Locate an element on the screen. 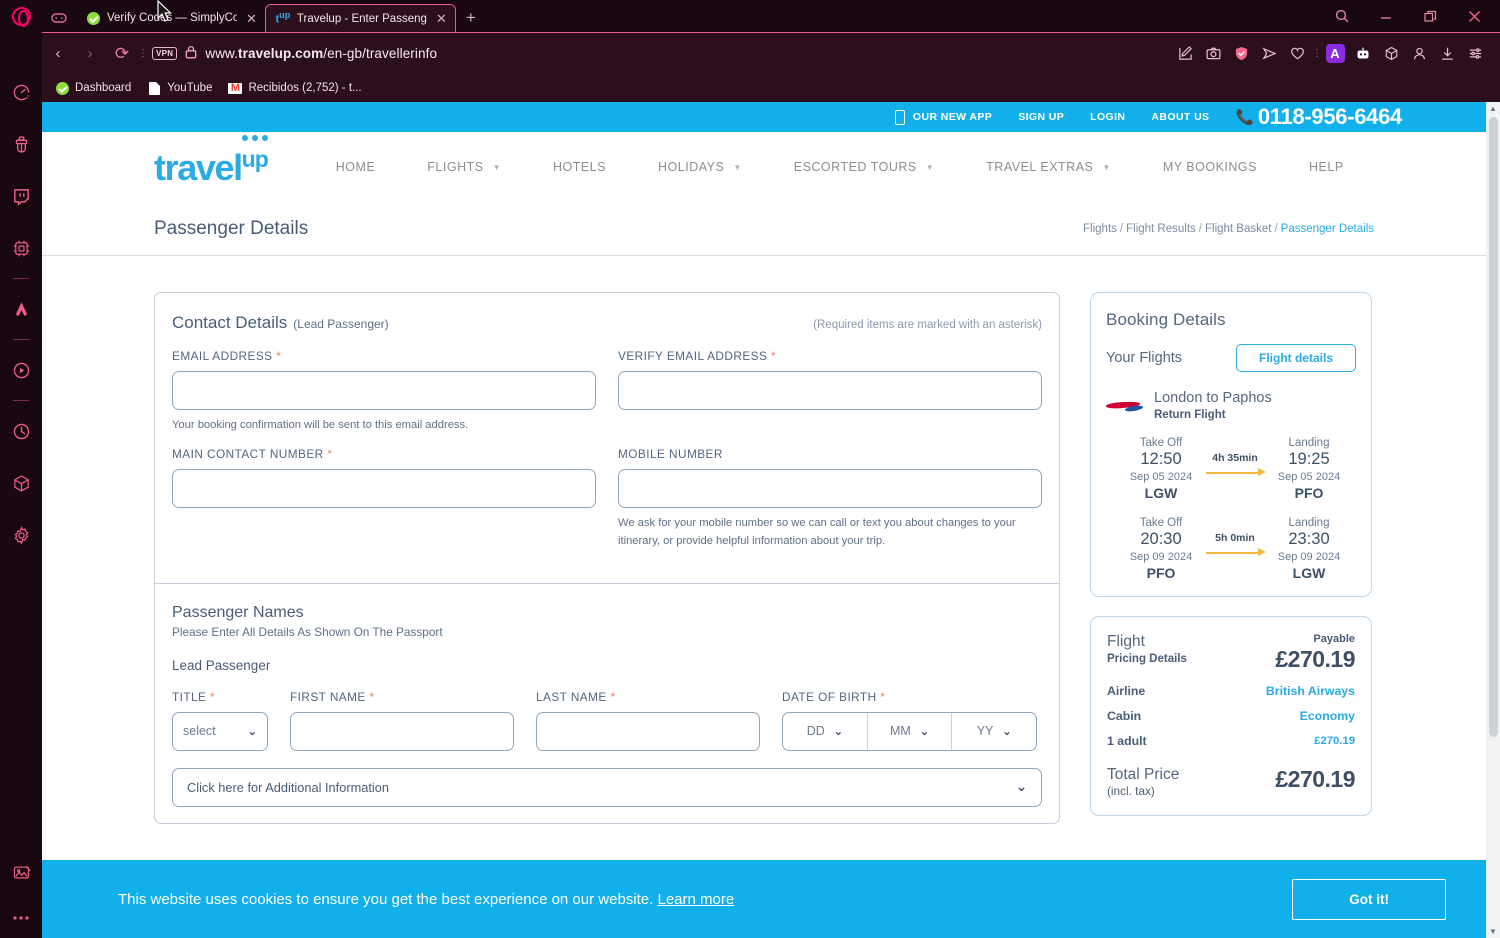 The width and height of the screenshot is (1500, 938). scroll-down-arrow-icon: ▼ is located at coordinates (1493, 931).